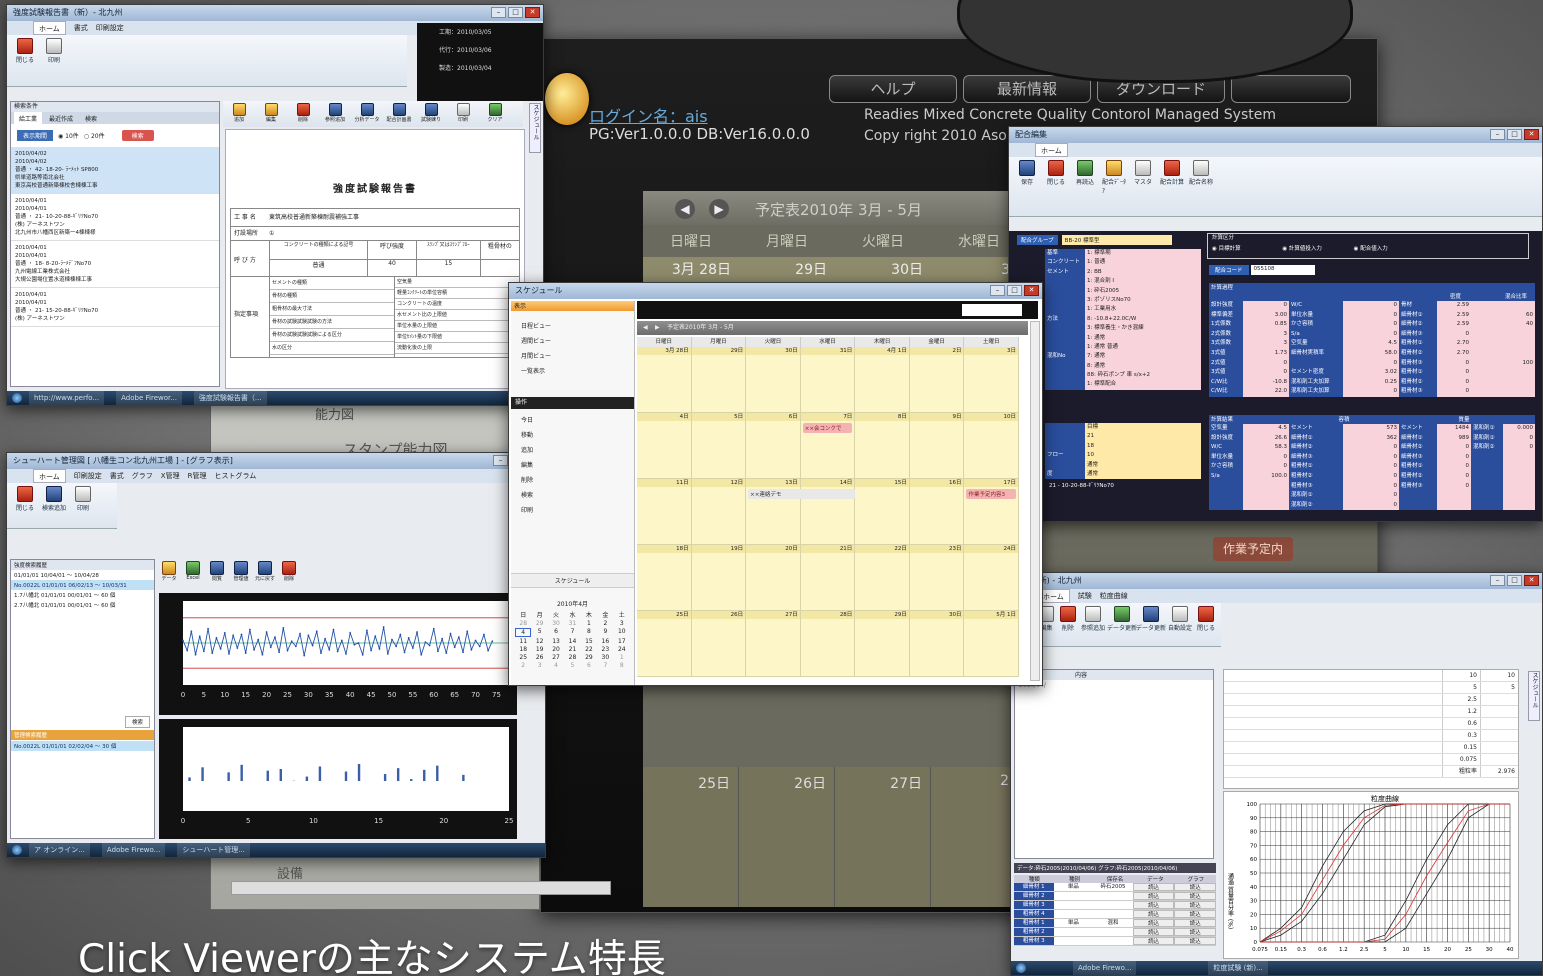  Describe the element at coordinates (572, 632) in the screenshot. I see `mini-cal-day: 7` at that location.